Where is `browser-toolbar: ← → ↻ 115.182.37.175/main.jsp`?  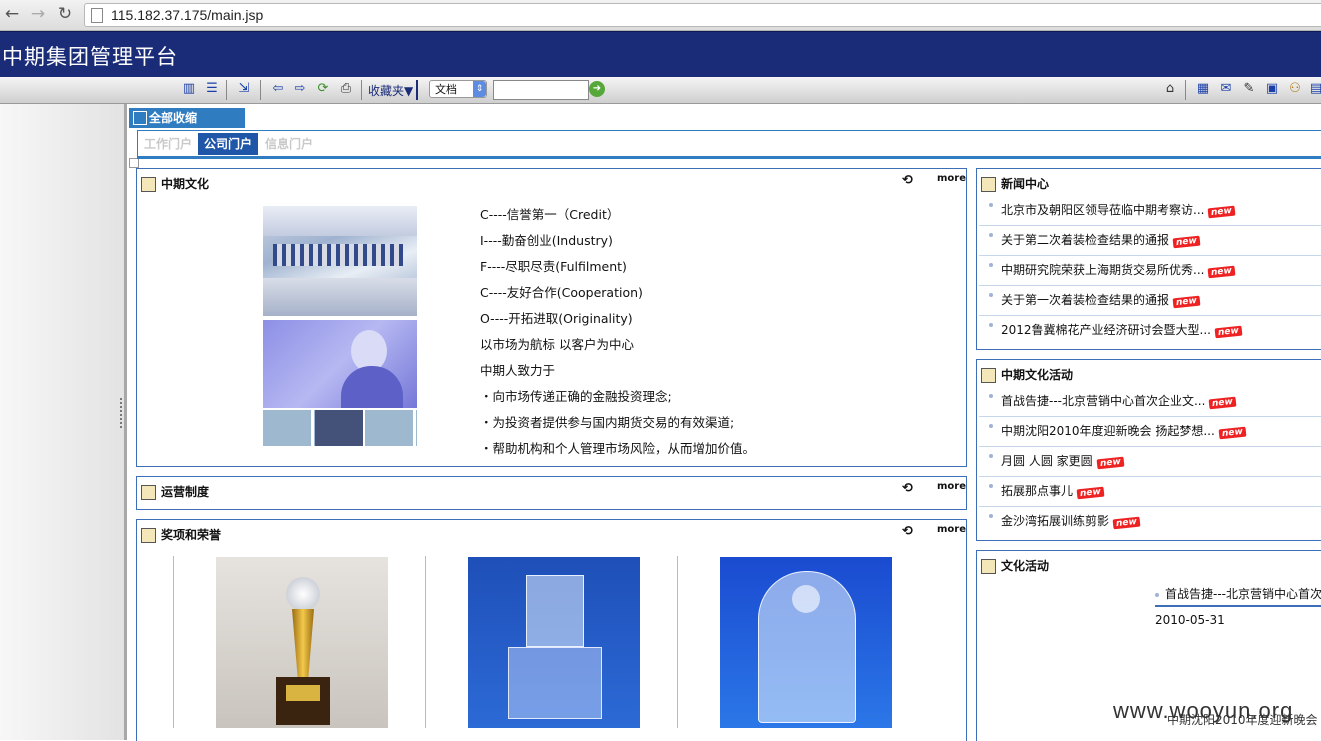 browser-toolbar: ← → ↻ 115.182.37.175/main.jsp is located at coordinates (660, 15).